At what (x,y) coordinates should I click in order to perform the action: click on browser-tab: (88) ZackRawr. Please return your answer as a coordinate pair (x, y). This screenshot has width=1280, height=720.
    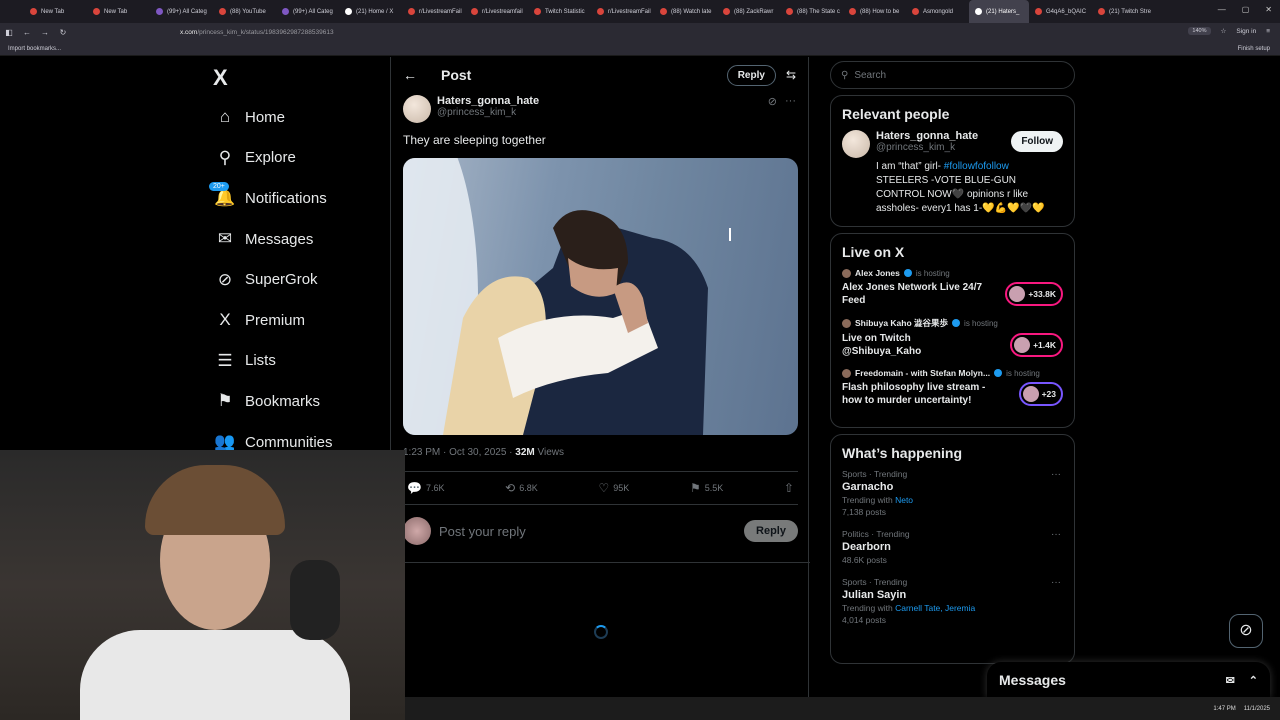
    Looking at the image, I should click on (748, 11).